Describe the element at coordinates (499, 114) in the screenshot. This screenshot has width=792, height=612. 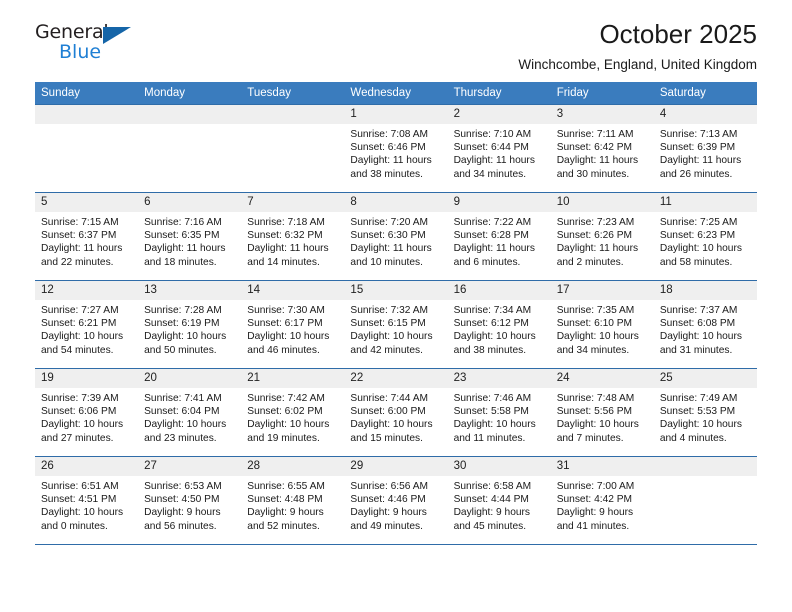
I see `day-number: 2` at that location.